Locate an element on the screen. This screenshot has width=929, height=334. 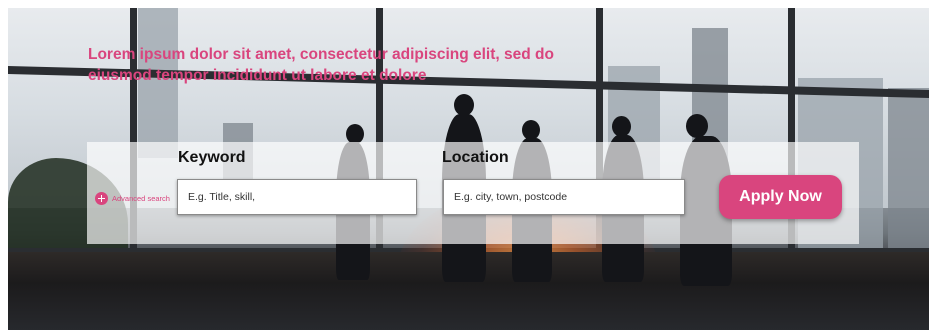
advanced-search-label: Advanced search is located at coordinates (141, 198).